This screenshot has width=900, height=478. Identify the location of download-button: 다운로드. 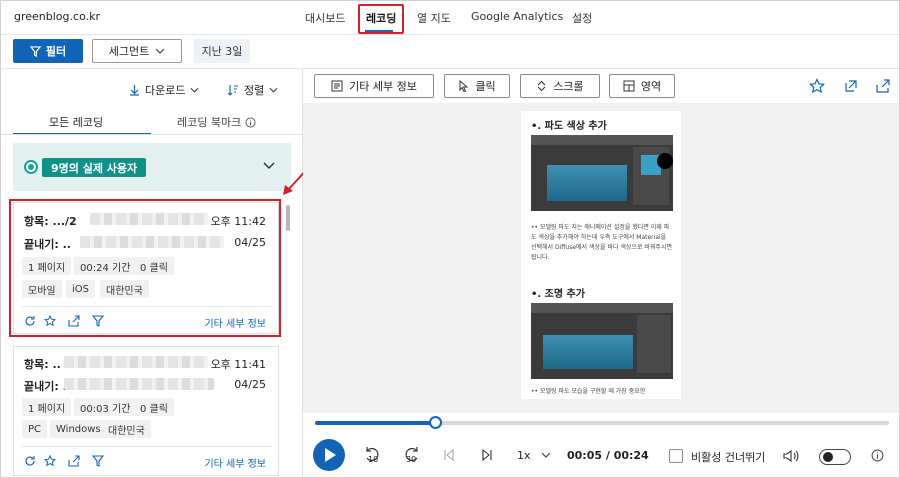
(164, 90).